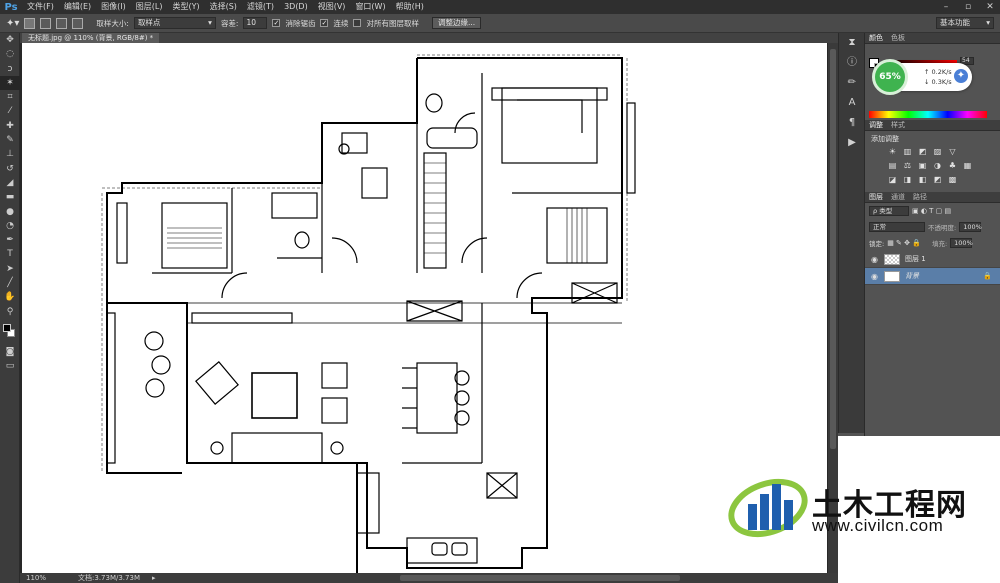 Image resolution: width=1000 pixels, height=583 pixels. I want to click on threshold-icon: ◧, so click(922, 179).